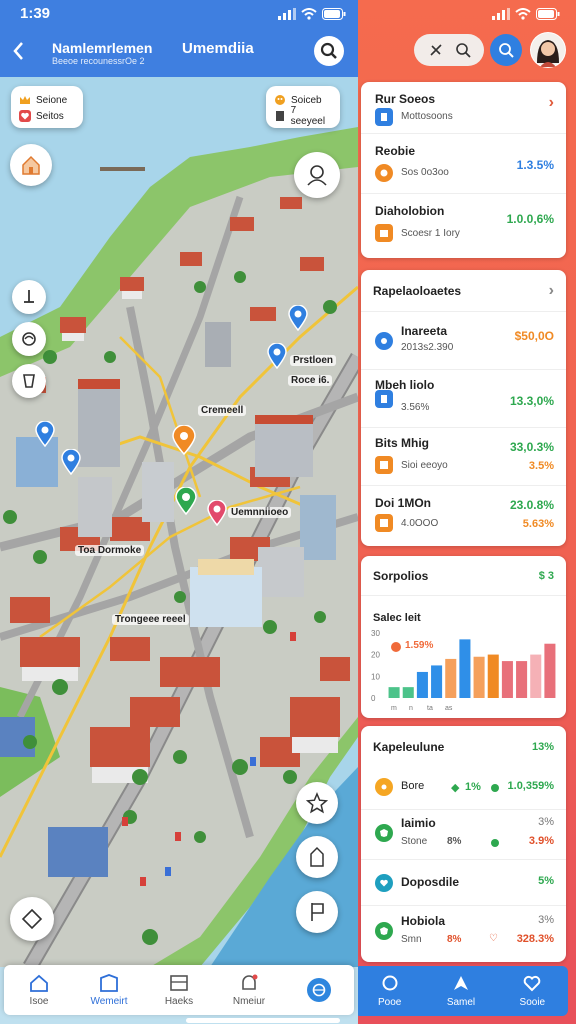 This screenshot has height=1024, width=576. What do you see at coordinates (375, 676) in the screenshot?
I see `y-tick-label: 10` at bounding box center [375, 676].